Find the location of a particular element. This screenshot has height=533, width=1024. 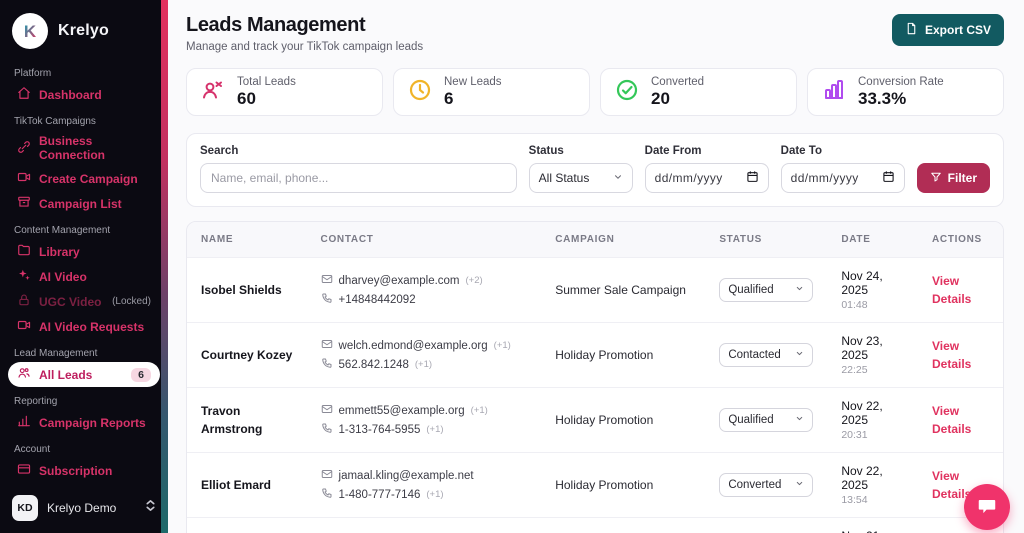

sidebar-item-subscription: Subscription is located at coordinates (84, 470).